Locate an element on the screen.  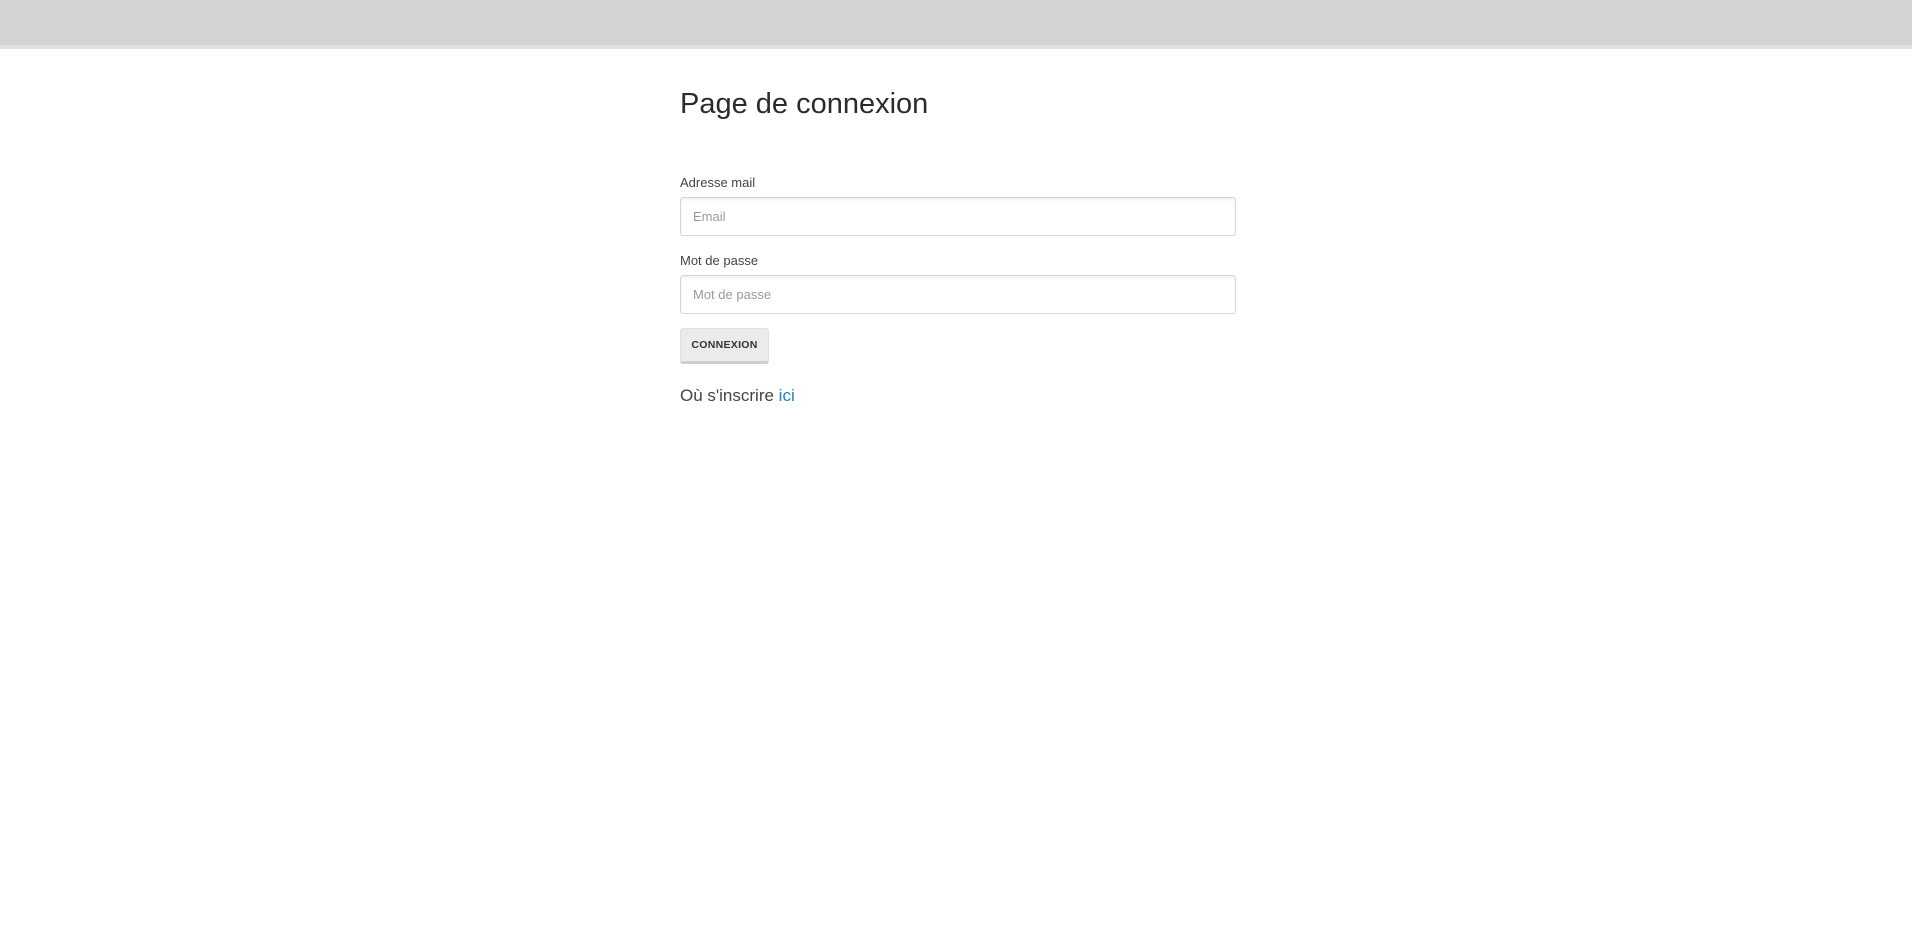
register-link: ici is located at coordinates (787, 395).